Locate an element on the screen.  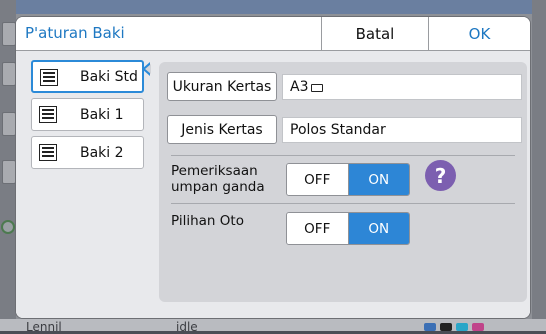
paper-size-text: A3 is located at coordinates (299, 87).